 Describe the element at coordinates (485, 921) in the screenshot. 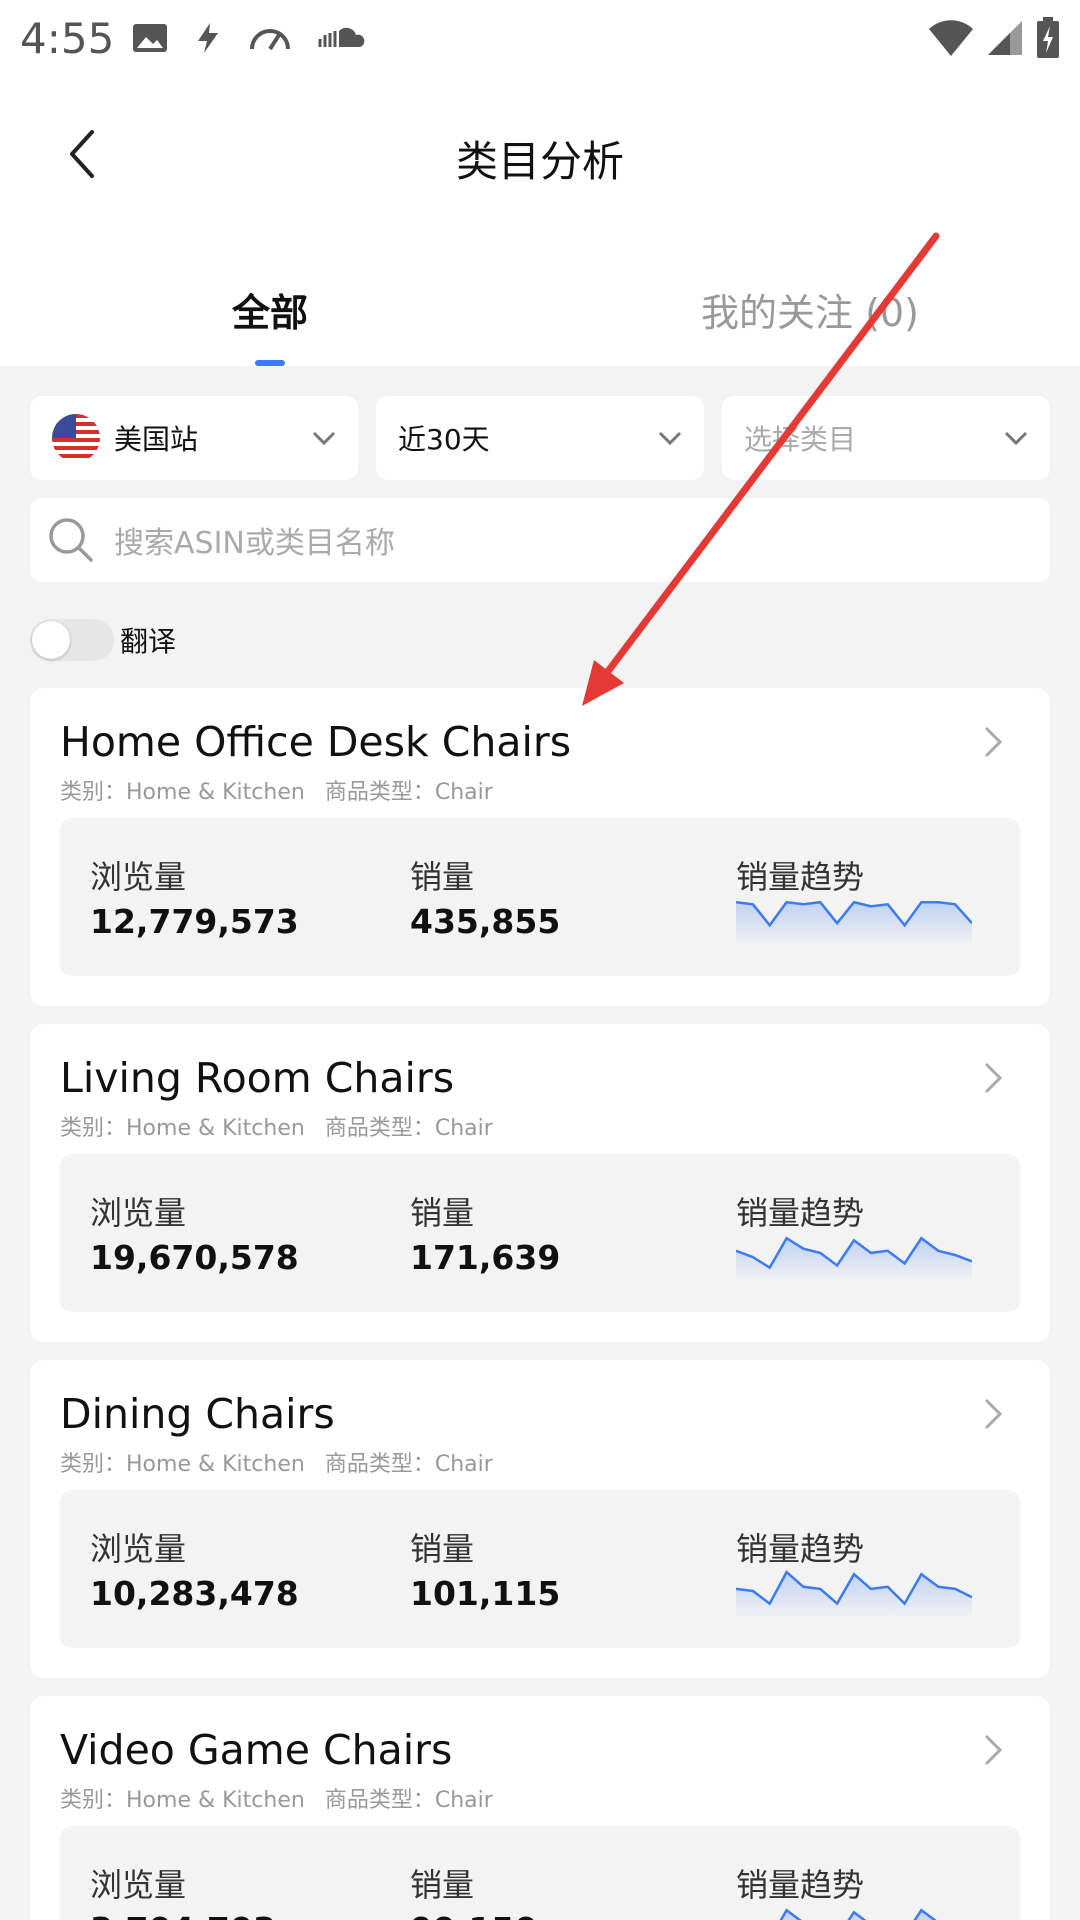

I see `sales-value: 435,855` at that location.